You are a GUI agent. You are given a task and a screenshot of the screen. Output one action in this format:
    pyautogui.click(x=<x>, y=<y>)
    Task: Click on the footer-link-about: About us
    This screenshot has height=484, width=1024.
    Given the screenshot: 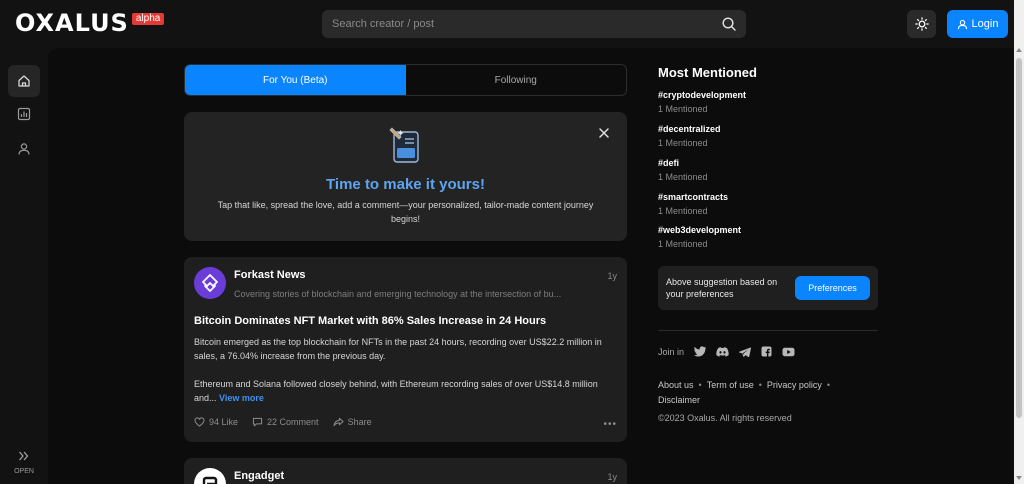 What is the action you would take?
    pyautogui.click(x=676, y=385)
    